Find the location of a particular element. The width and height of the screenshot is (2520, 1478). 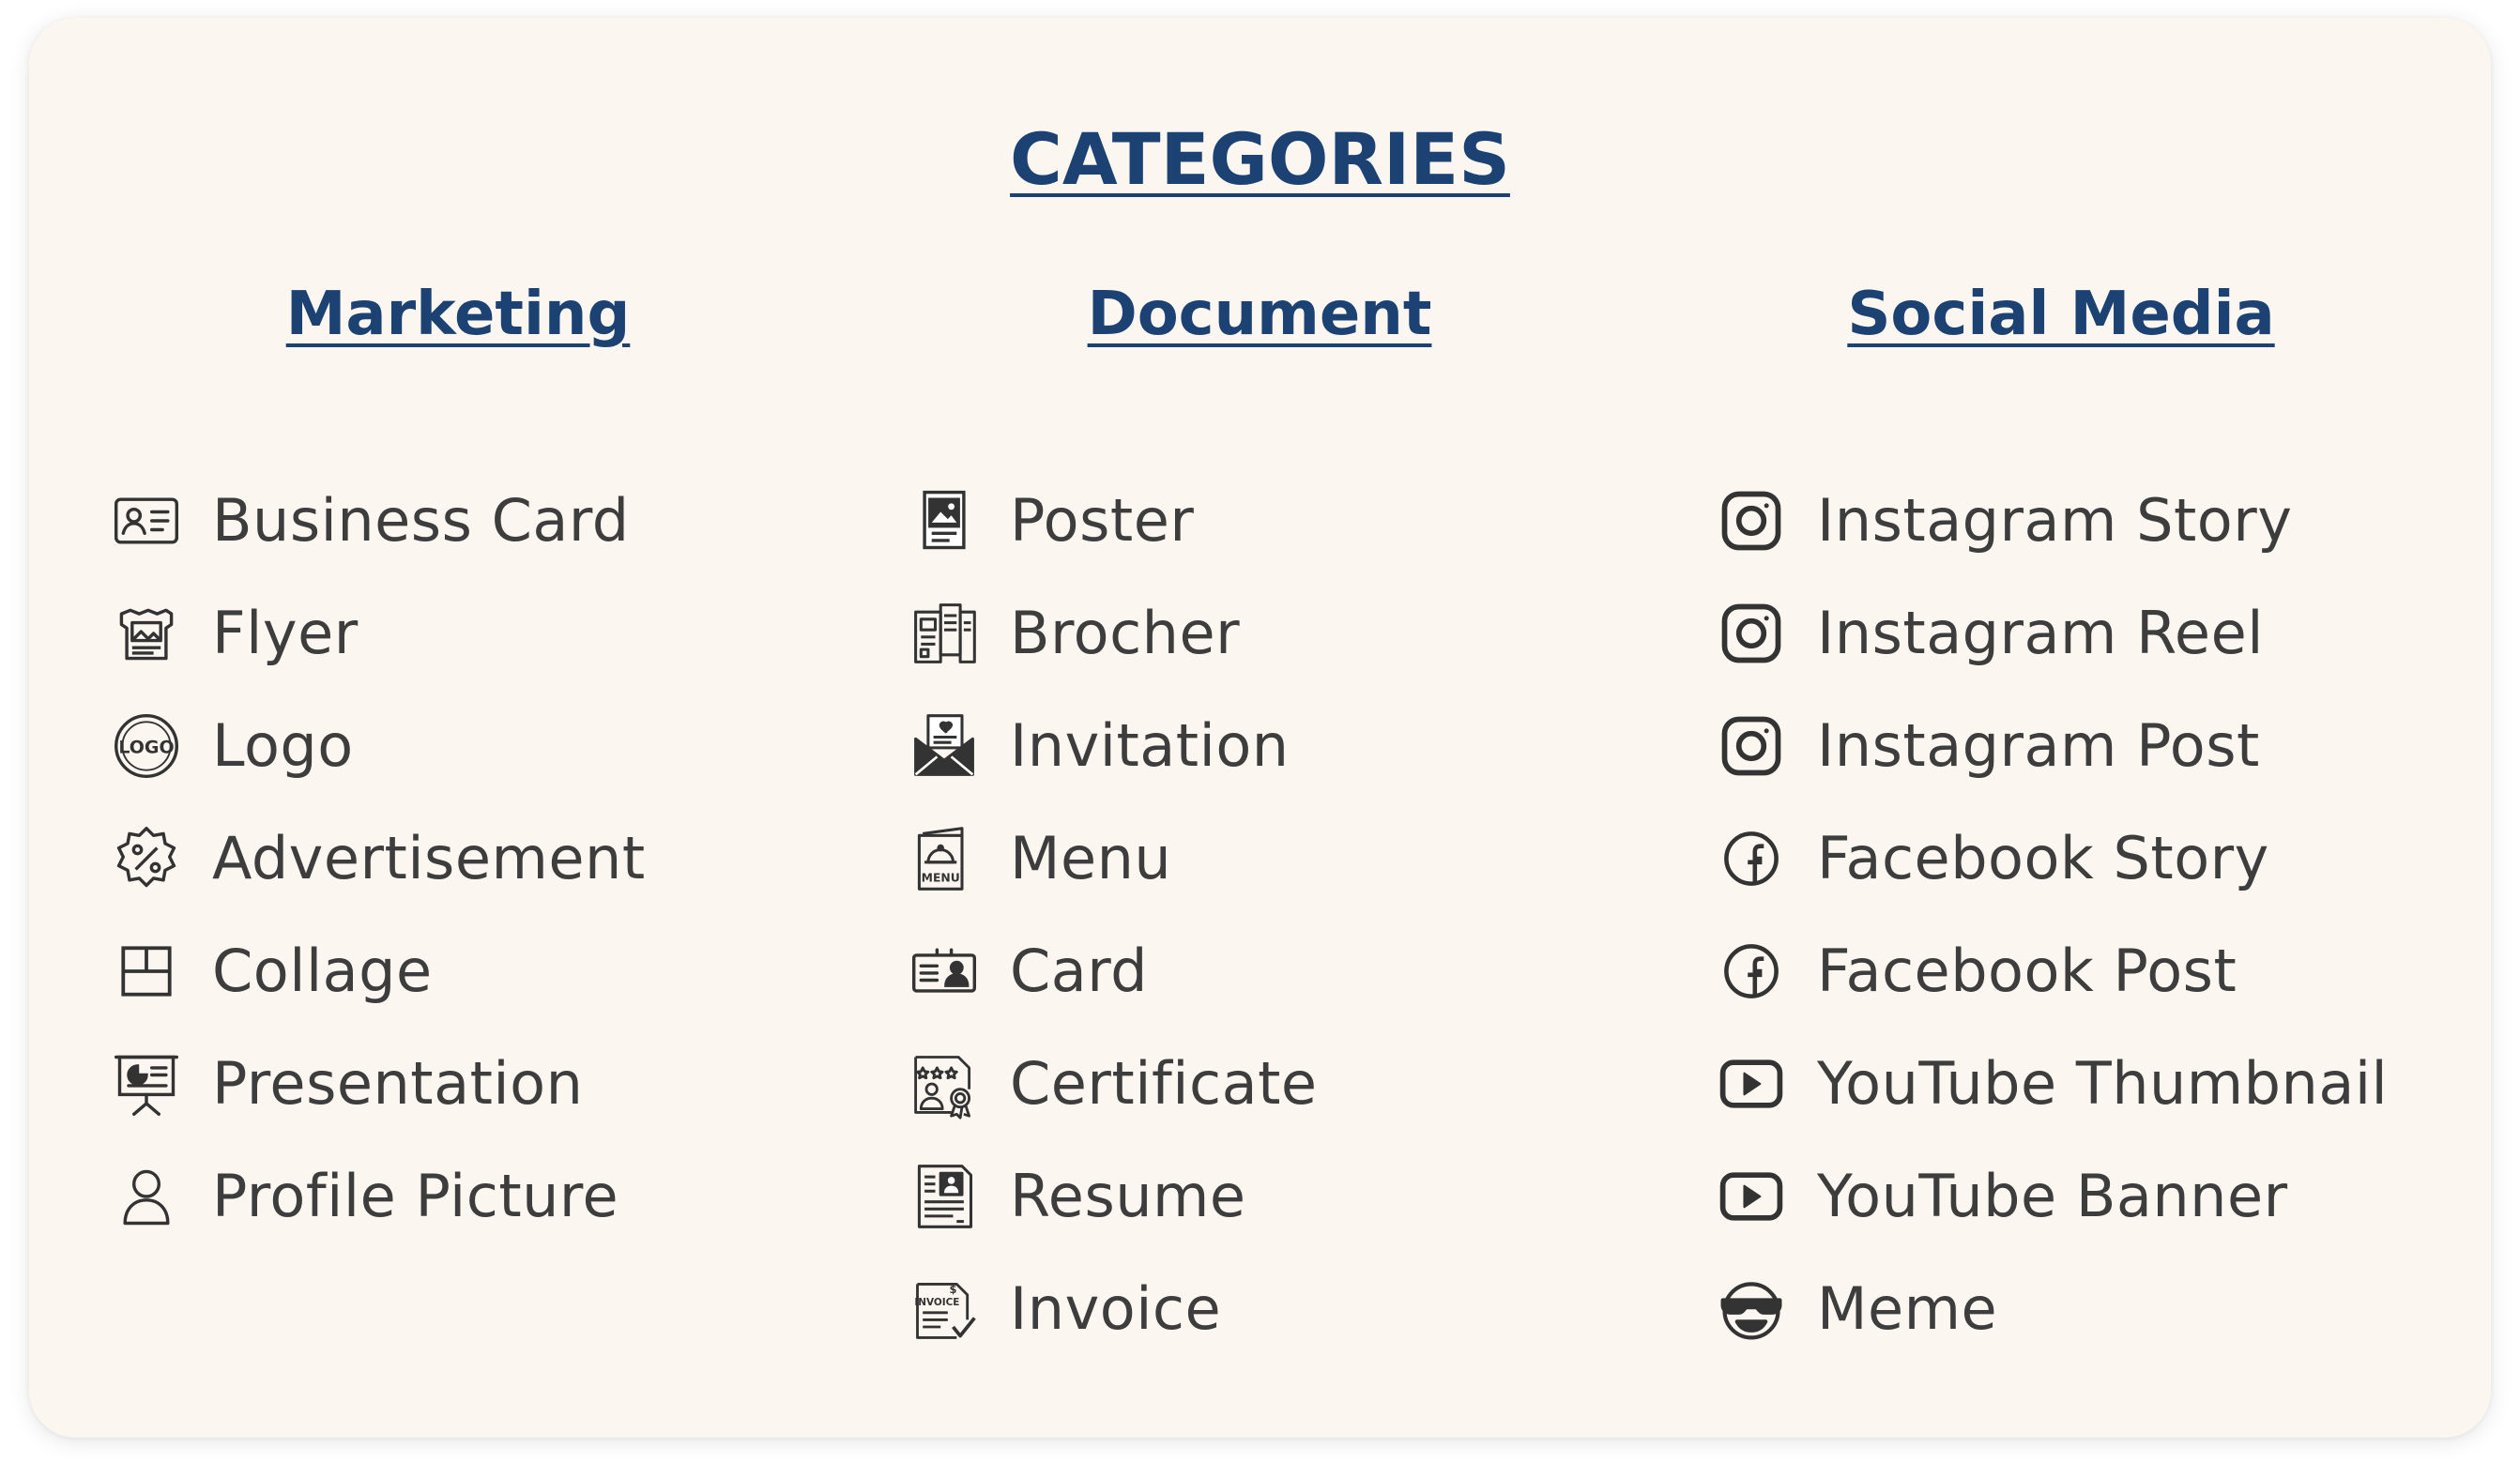

certificate-icon is located at coordinates (944, 1084).